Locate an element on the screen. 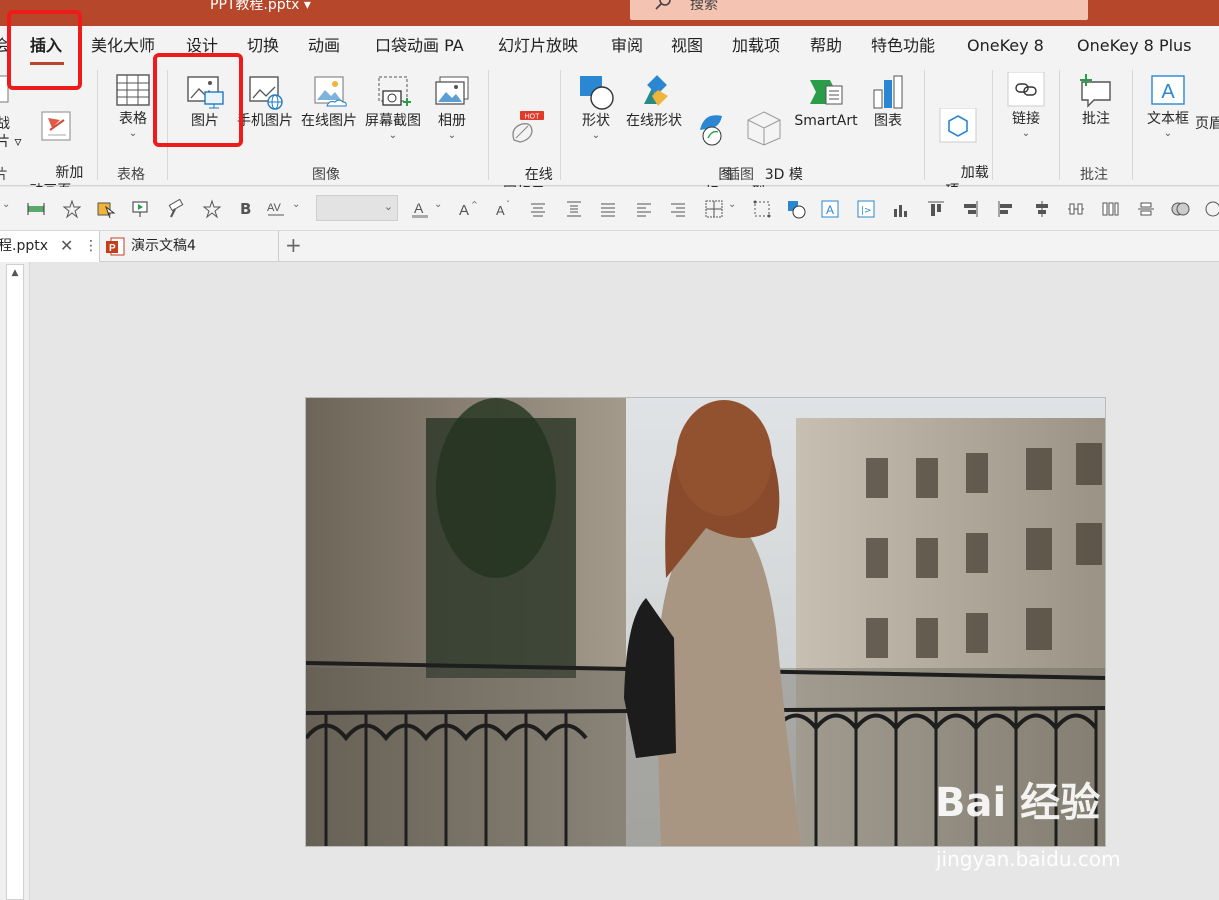 This screenshot has width=1219, height=900. text-box-a-icon: A is located at coordinates (830, 209).